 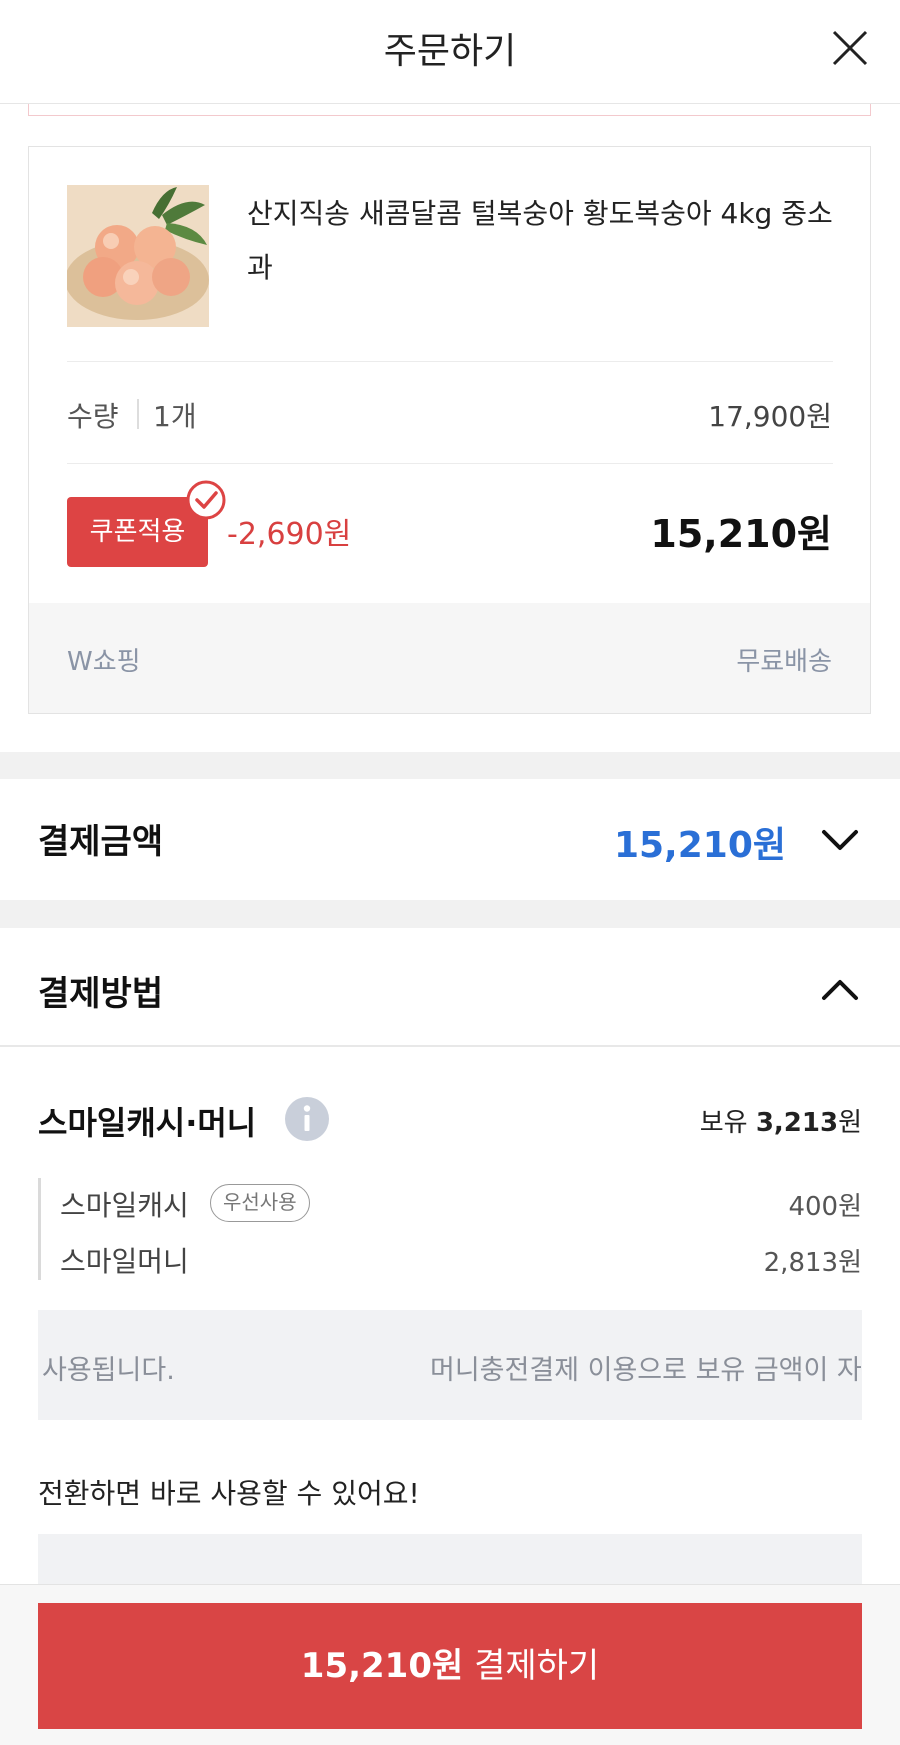 I want to click on notice-text-left: 사용됩니다., so click(x=108, y=1370).